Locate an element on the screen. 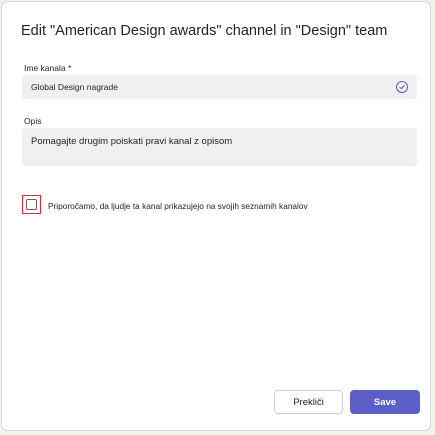 This screenshot has width=435, height=435. check-circle-icon is located at coordinates (402, 87).